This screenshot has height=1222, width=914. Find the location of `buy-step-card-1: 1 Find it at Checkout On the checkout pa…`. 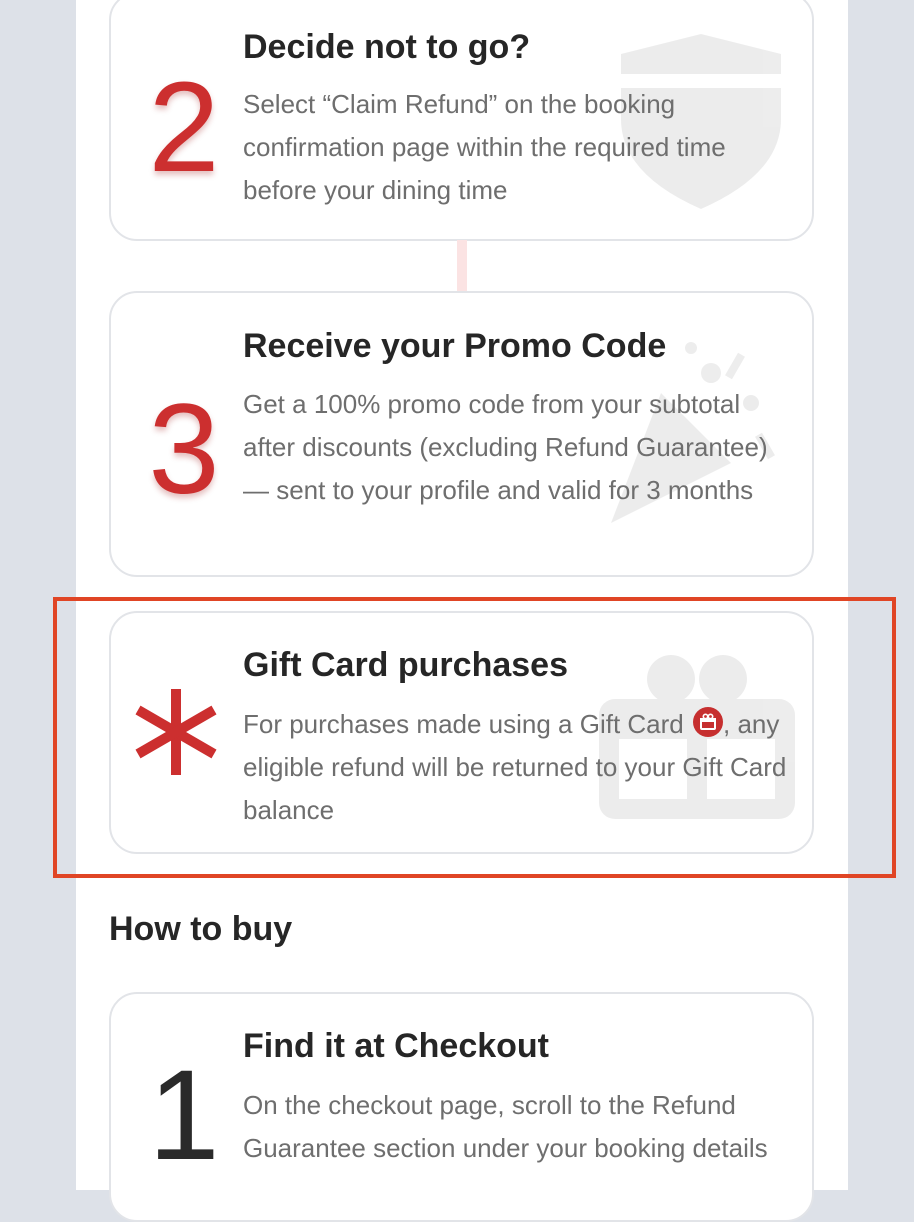

buy-step-card-1: 1 Find it at Checkout On the checkout pa… is located at coordinates (461, 1107).